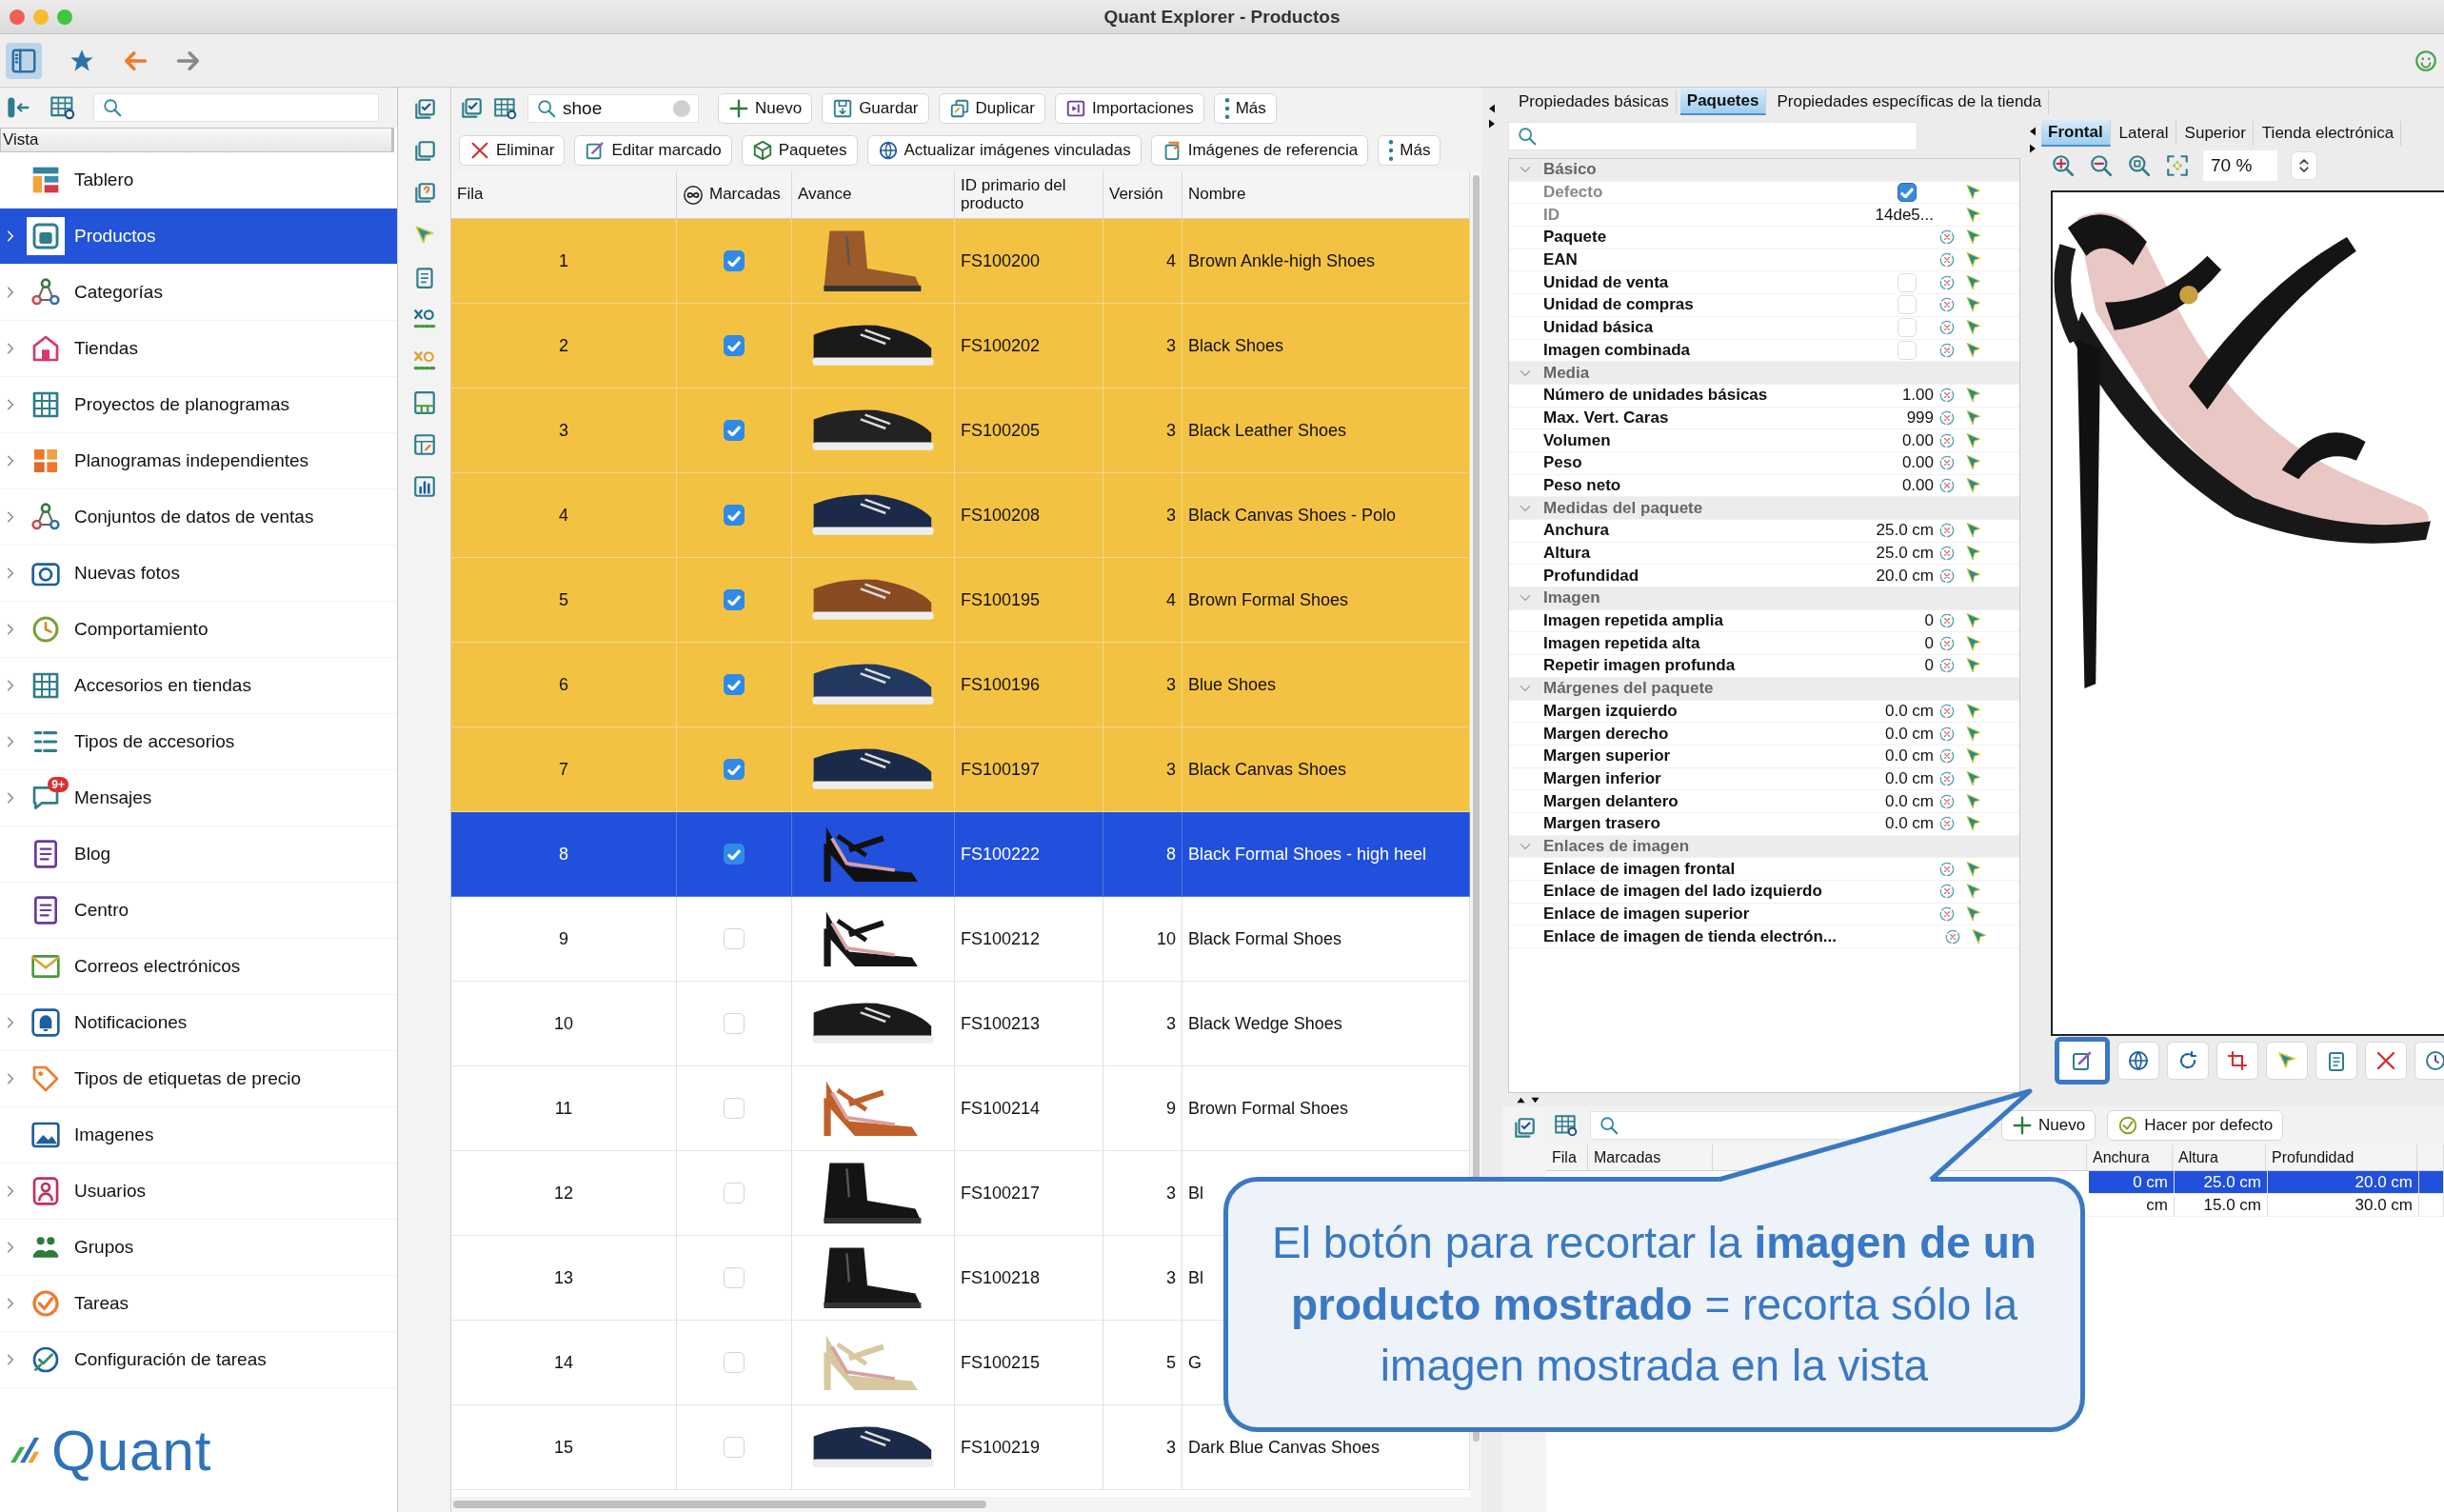 Image resolution: width=2444 pixels, height=1512 pixels. Describe the element at coordinates (199, 967) in the screenshot. I see `sidebar-item: Correos electrónicos` at that location.